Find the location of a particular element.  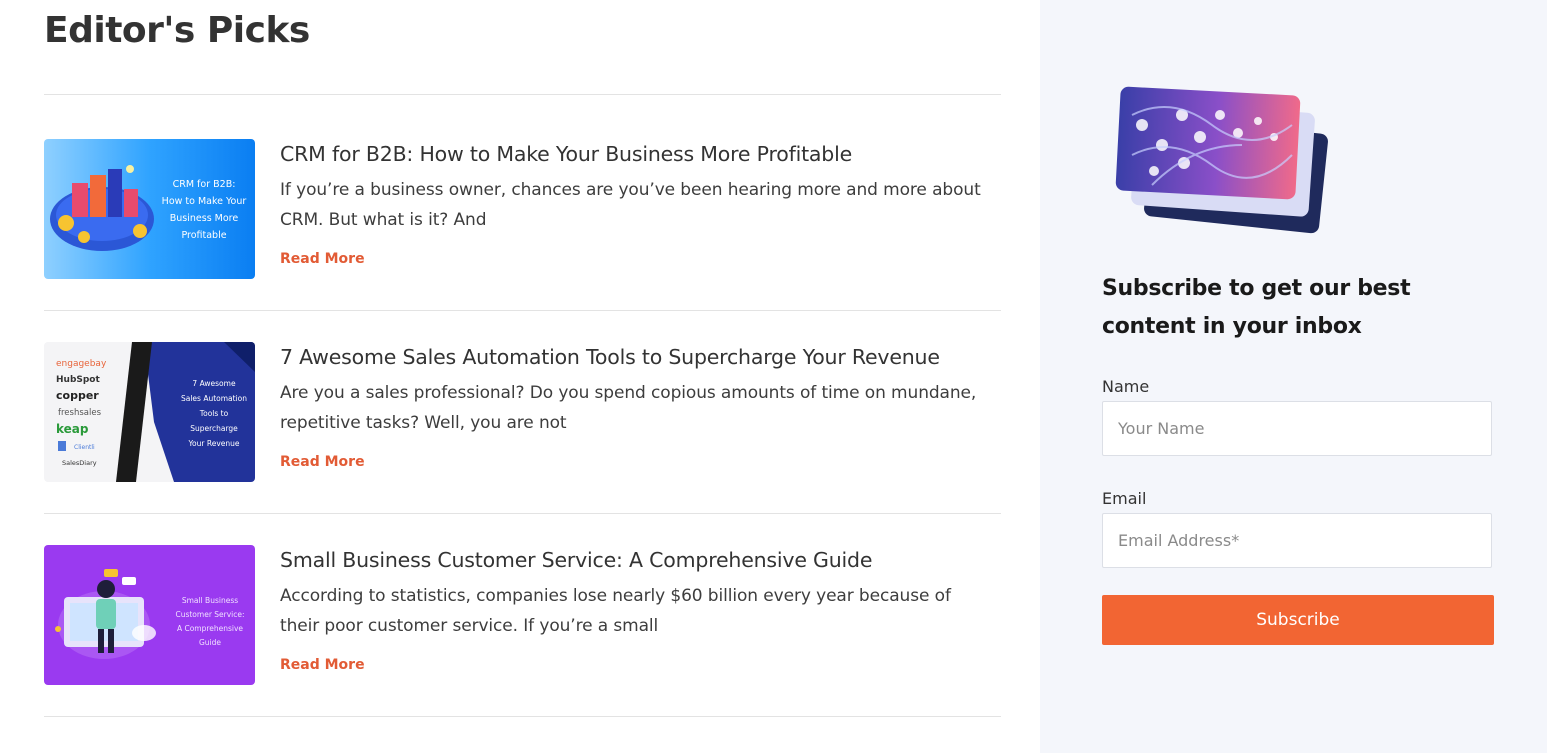

thumb-line: 7 Awesome is located at coordinates (214, 383).